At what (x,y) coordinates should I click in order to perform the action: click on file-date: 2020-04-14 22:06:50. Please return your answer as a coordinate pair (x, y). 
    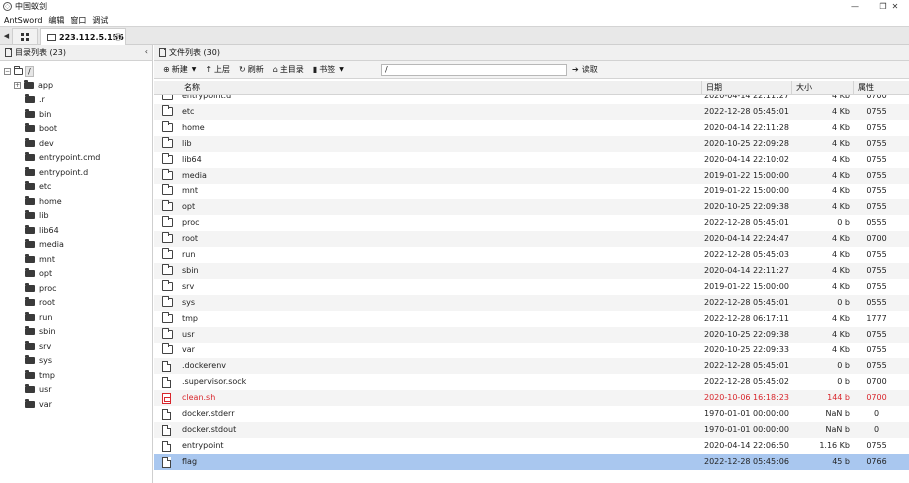
    Looking at the image, I should click on (746, 445).